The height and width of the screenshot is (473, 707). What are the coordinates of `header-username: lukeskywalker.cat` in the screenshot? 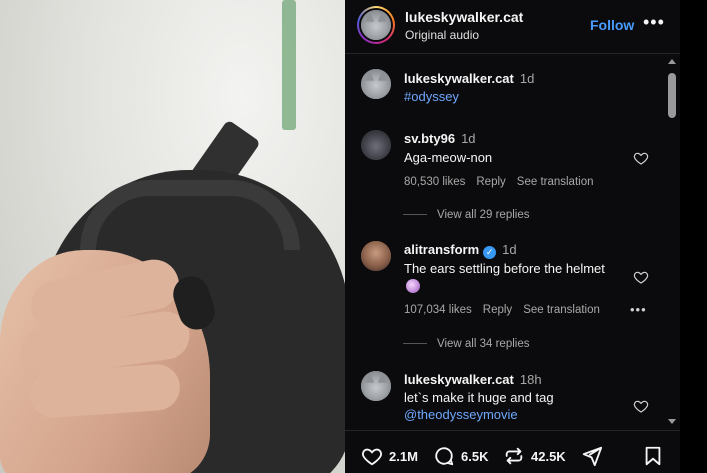 It's located at (464, 17).